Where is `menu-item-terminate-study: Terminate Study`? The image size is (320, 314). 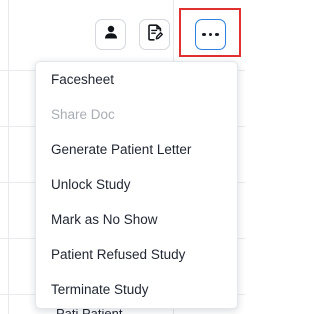 menu-item-terminate-study: Terminate Study is located at coordinates (136, 289).